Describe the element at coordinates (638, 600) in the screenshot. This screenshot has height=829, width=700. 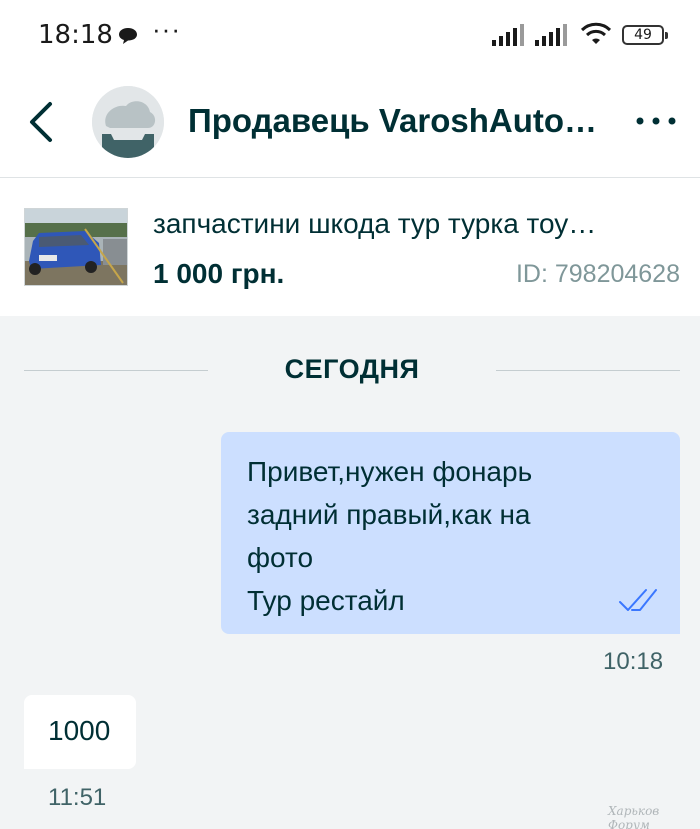
I see `read-check-icon` at that location.